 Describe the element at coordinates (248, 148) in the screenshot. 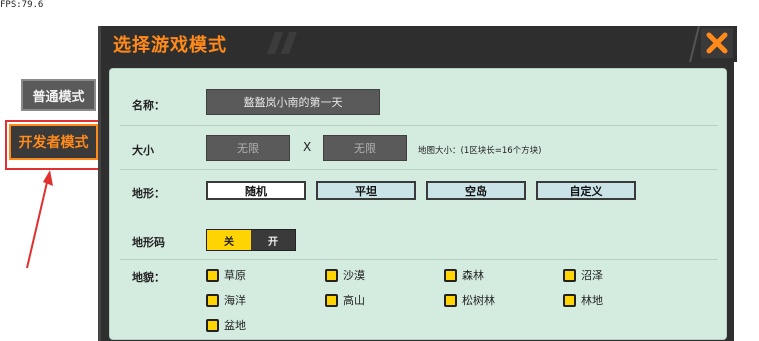

I see `size-width-input: 无限` at that location.